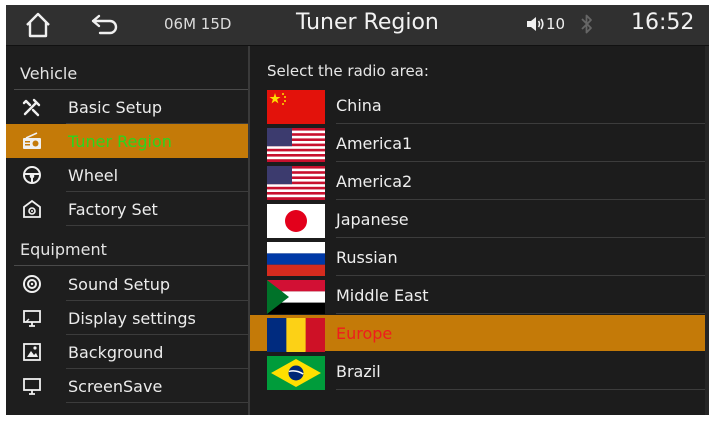 The width and height of the screenshot is (716, 422). What do you see at coordinates (479, 257) in the screenshot?
I see `region-item-russian: Russian` at bounding box center [479, 257].